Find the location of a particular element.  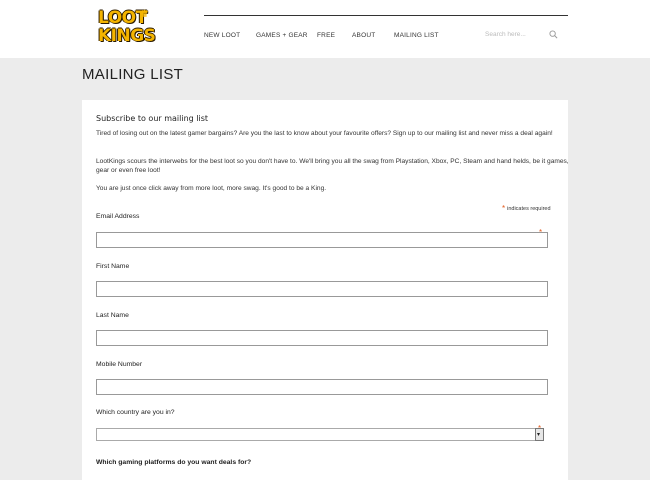

country-select is located at coordinates (320, 434).